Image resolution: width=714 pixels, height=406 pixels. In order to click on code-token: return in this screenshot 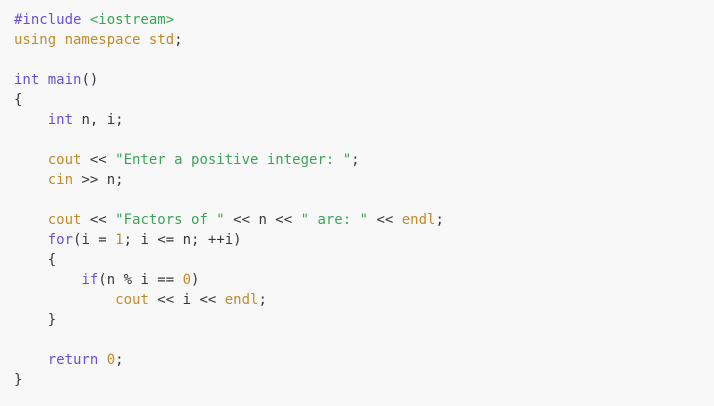, I will do `click(77, 360)`.